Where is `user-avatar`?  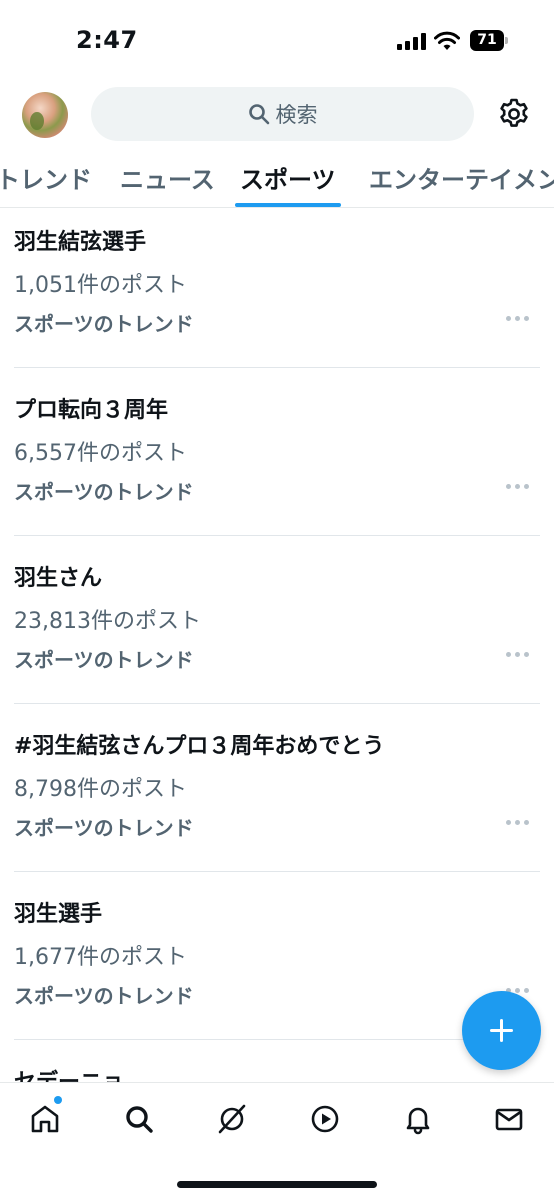
user-avatar is located at coordinates (45, 115).